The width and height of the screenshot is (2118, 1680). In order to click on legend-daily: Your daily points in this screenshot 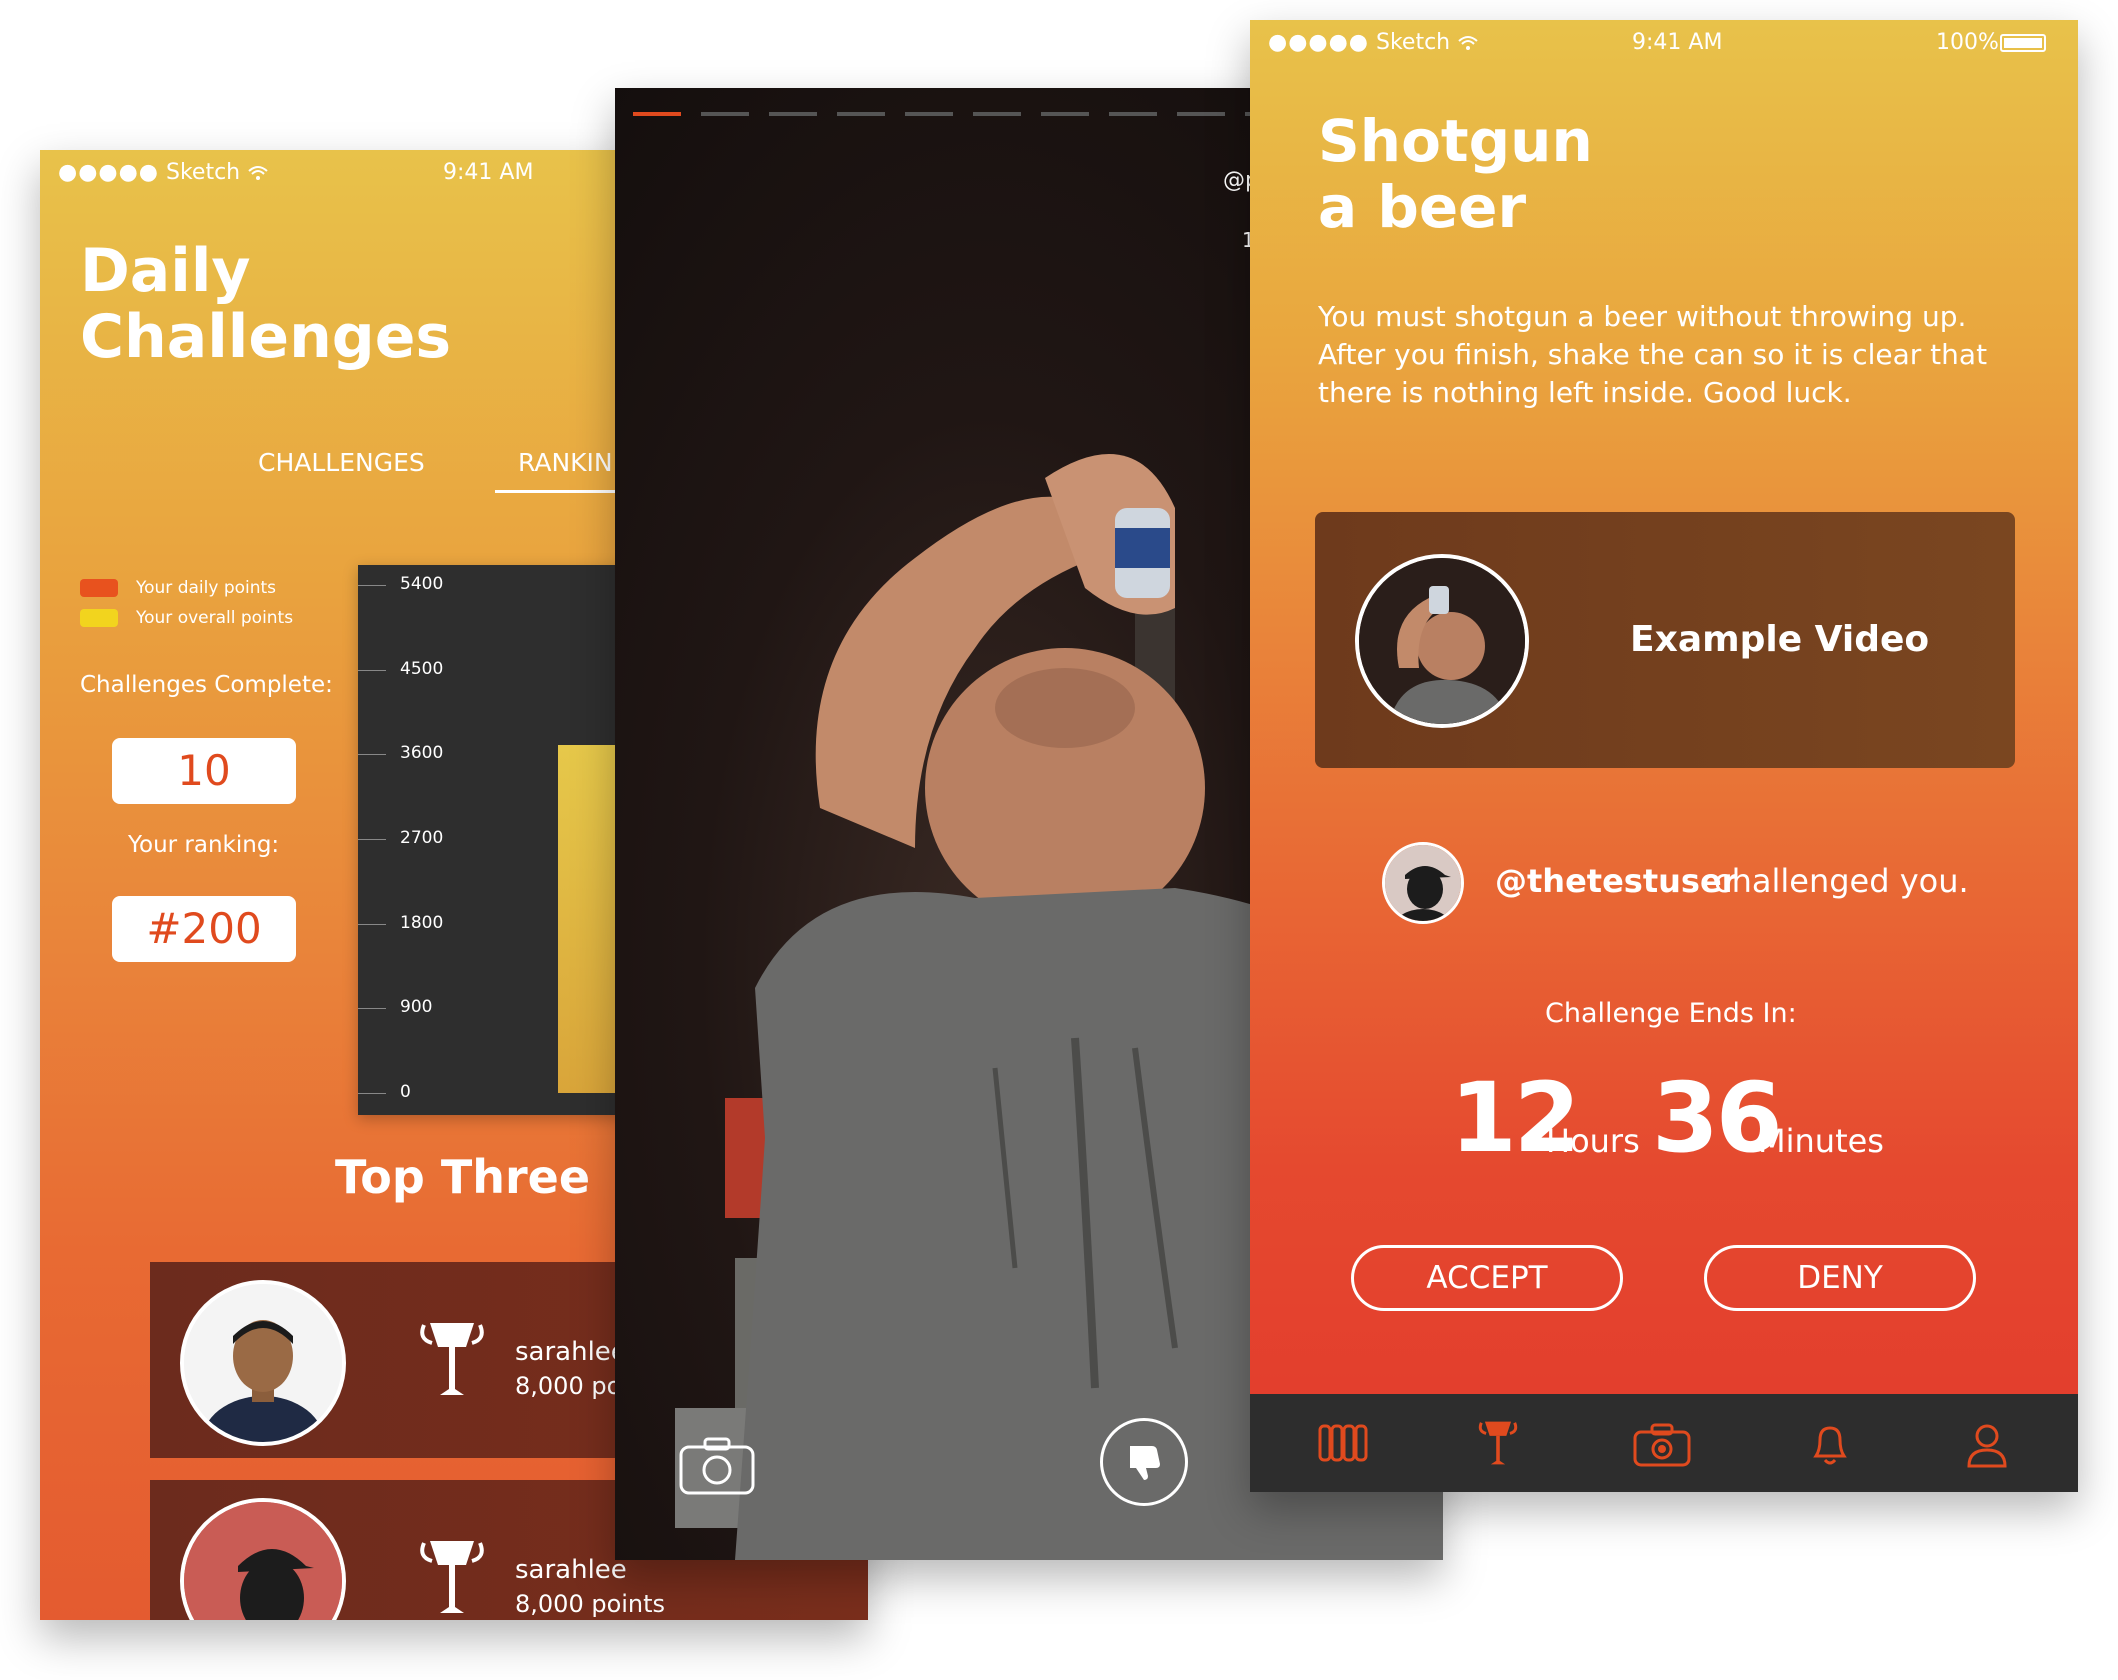, I will do `click(178, 588)`.